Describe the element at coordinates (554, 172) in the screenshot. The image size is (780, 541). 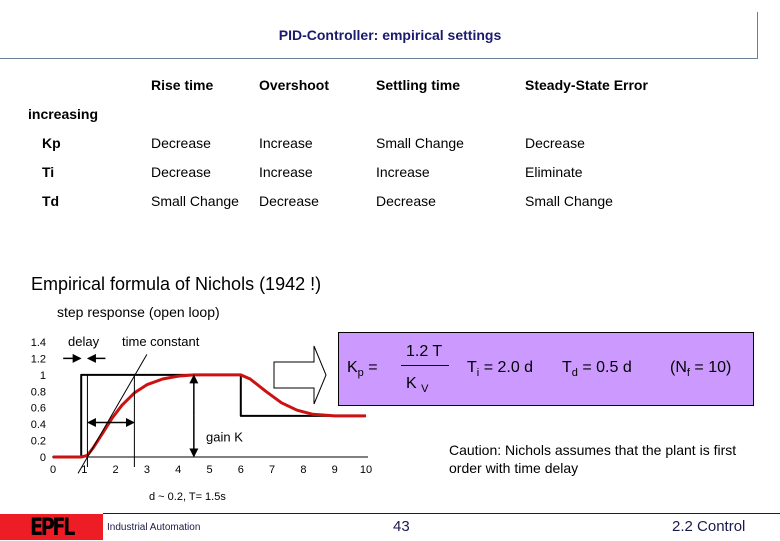
I see `table-cell: Eliminate` at that location.